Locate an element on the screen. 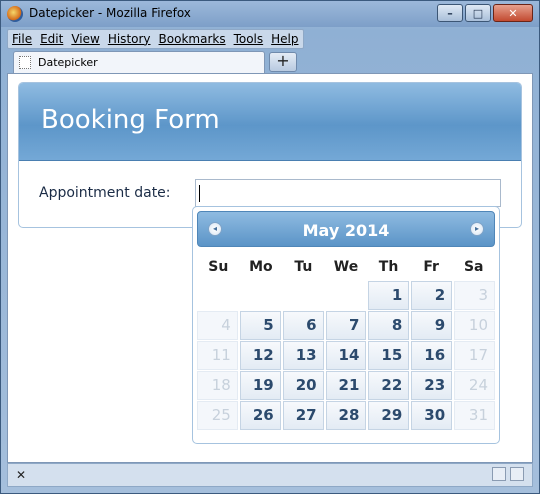 The image size is (540, 494). weekday-header-row: Su Mo Tu We Th Fr Sa is located at coordinates (346, 267).